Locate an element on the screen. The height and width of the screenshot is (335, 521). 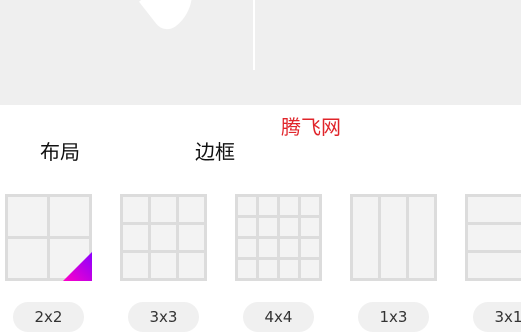
layout-option-2x2: 2x2 is located at coordinates (50, 263).